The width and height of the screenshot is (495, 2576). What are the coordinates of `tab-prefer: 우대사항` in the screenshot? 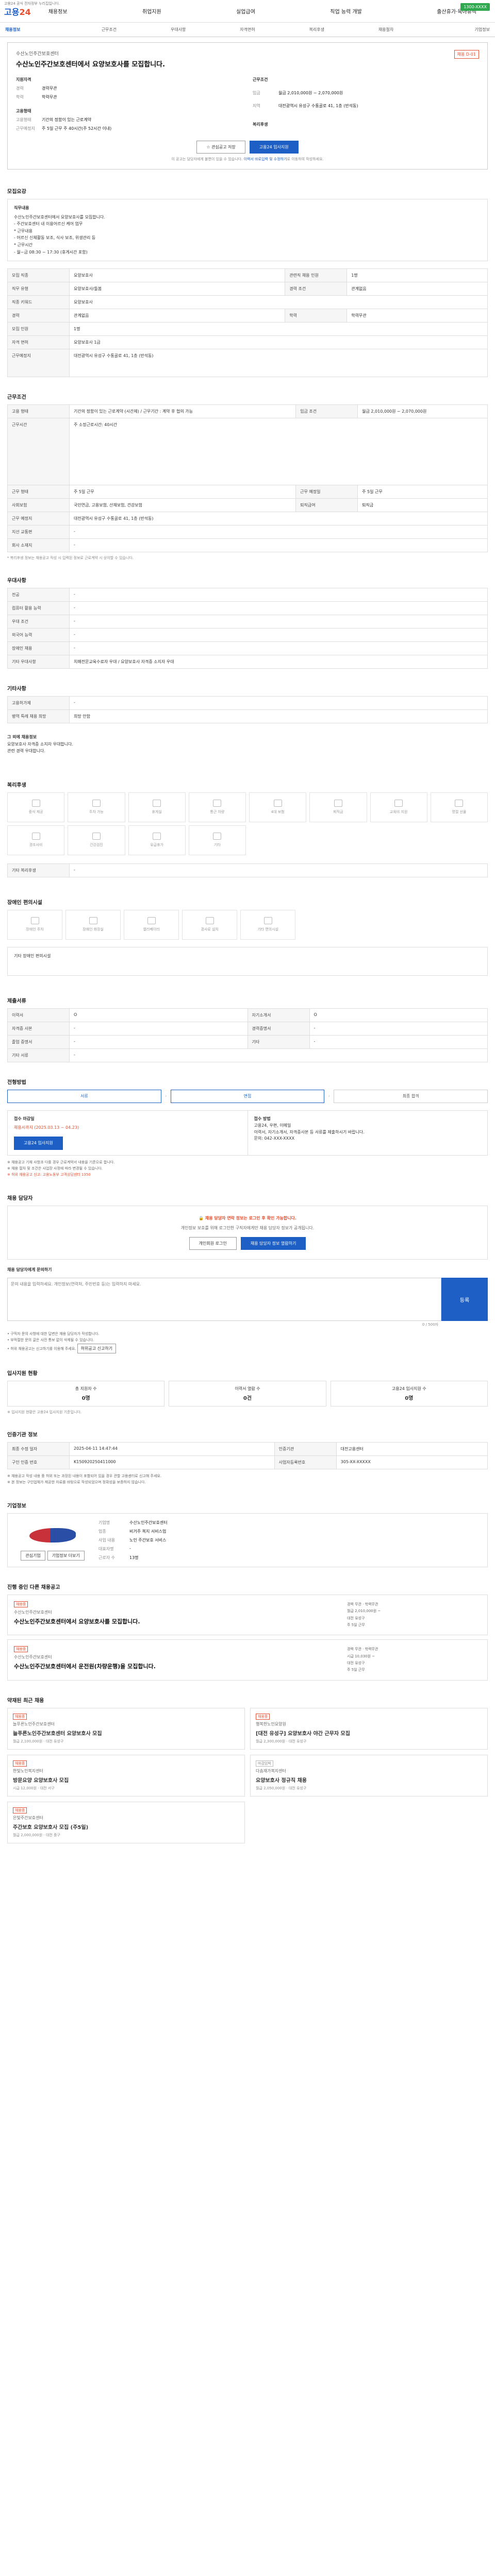 It's located at (178, 29).